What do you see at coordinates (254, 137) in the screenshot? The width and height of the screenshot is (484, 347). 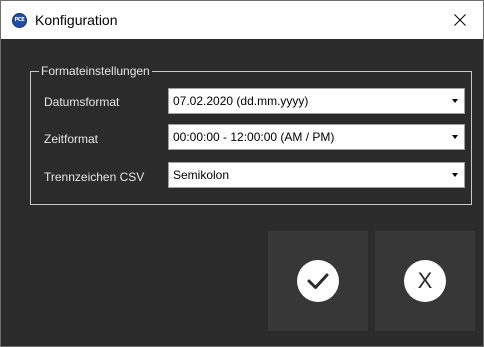 I see `time-format-value: 00:00:00 - 12:00:00 (AM / PM)` at bounding box center [254, 137].